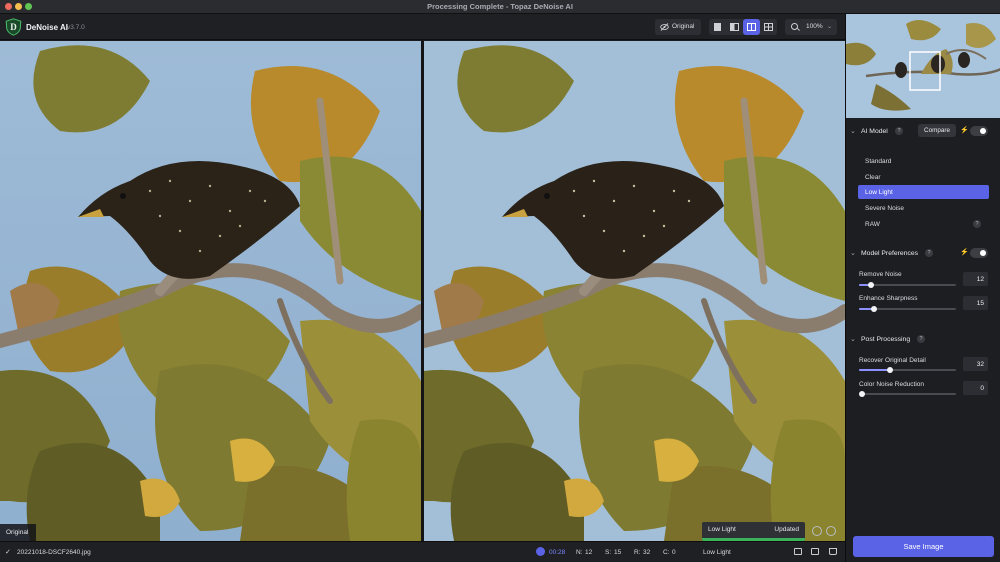  What do you see at coordinates (890, 370) in the screenshot?
I see `recover-original-detail-slider-knob` at bounding box center [890, 370].